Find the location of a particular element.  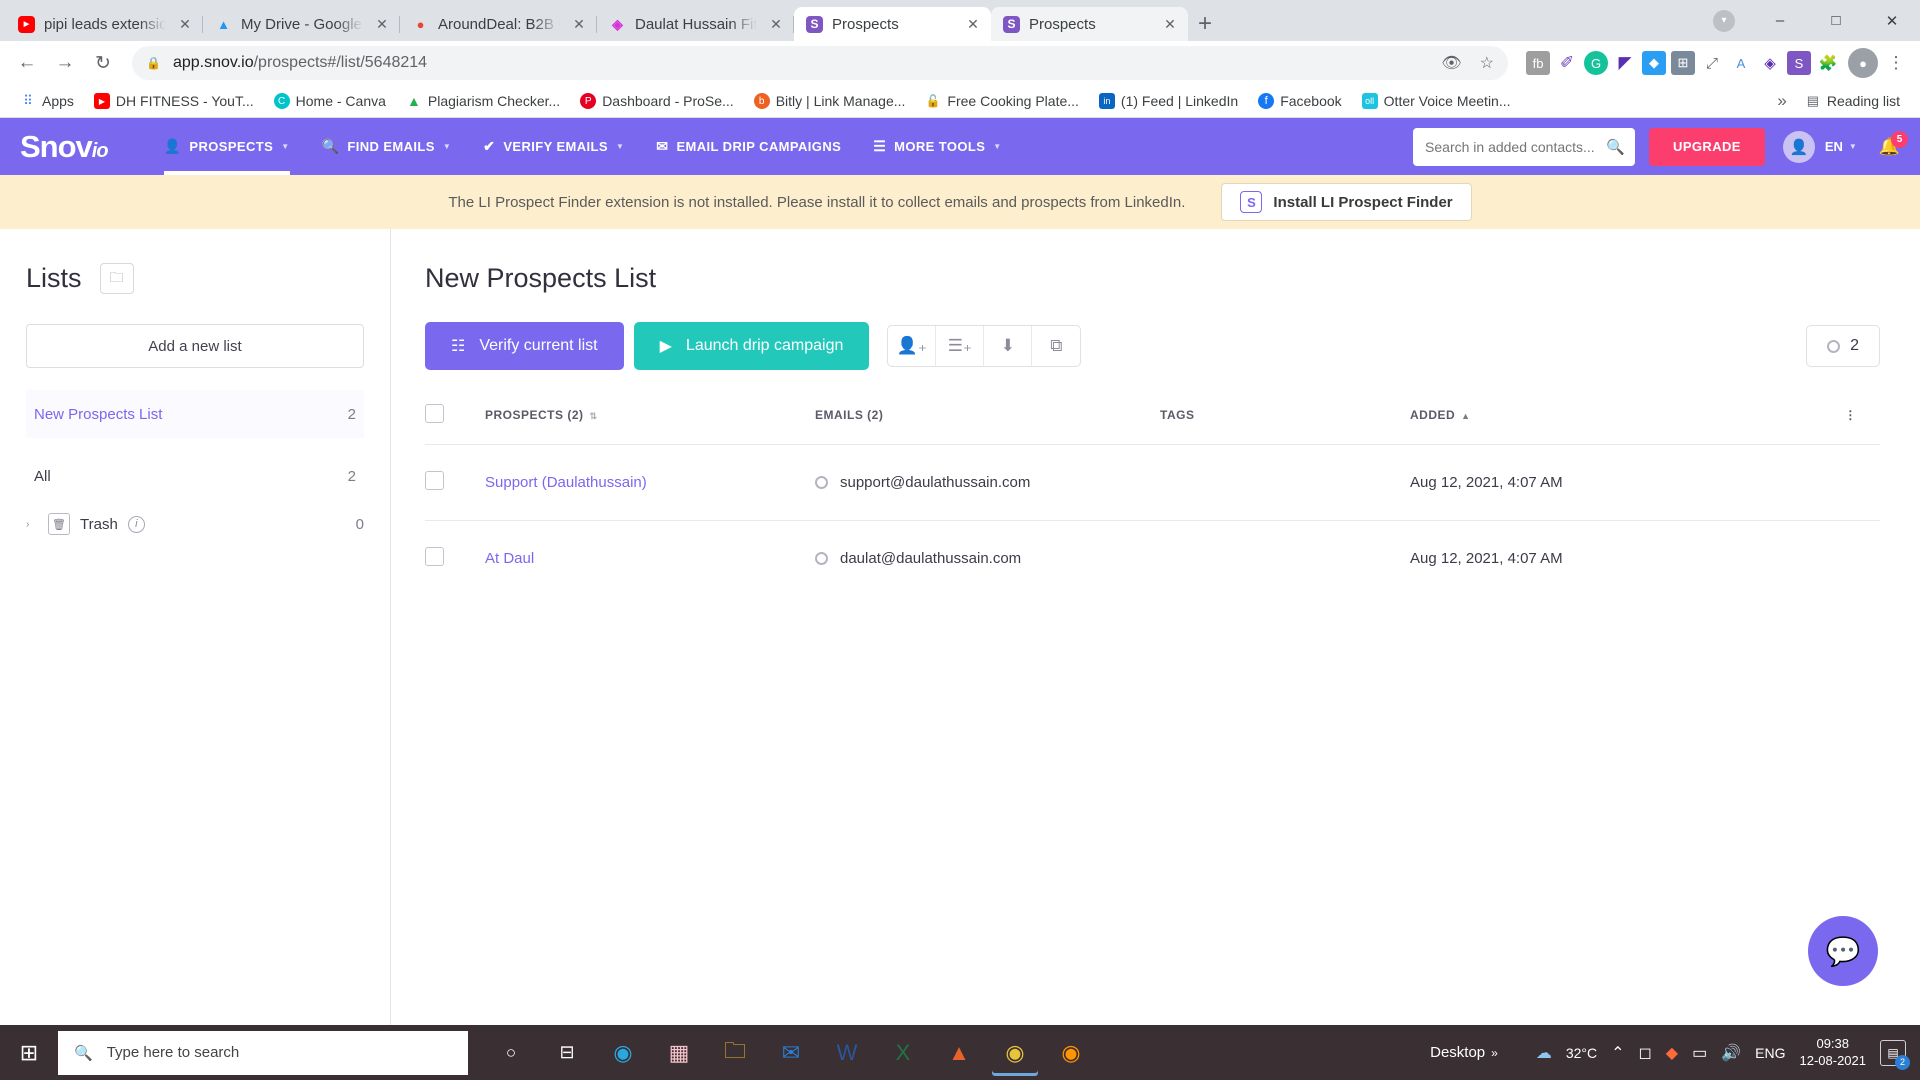

mail-icon: ✉ is located at coordinates (791, 1053).